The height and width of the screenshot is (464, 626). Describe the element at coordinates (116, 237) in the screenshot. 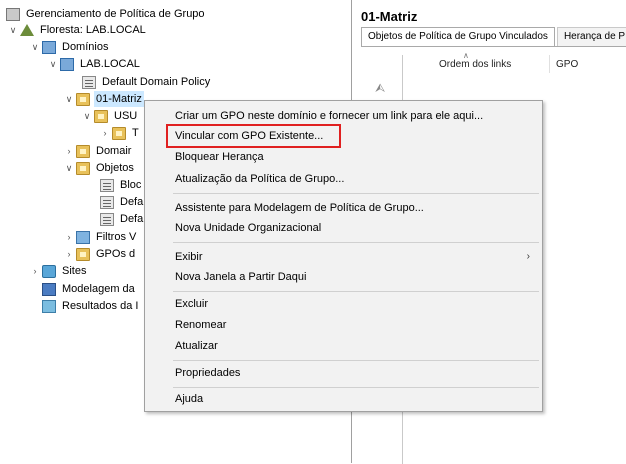

I see `tree-item-label: Filtros V` at that location.